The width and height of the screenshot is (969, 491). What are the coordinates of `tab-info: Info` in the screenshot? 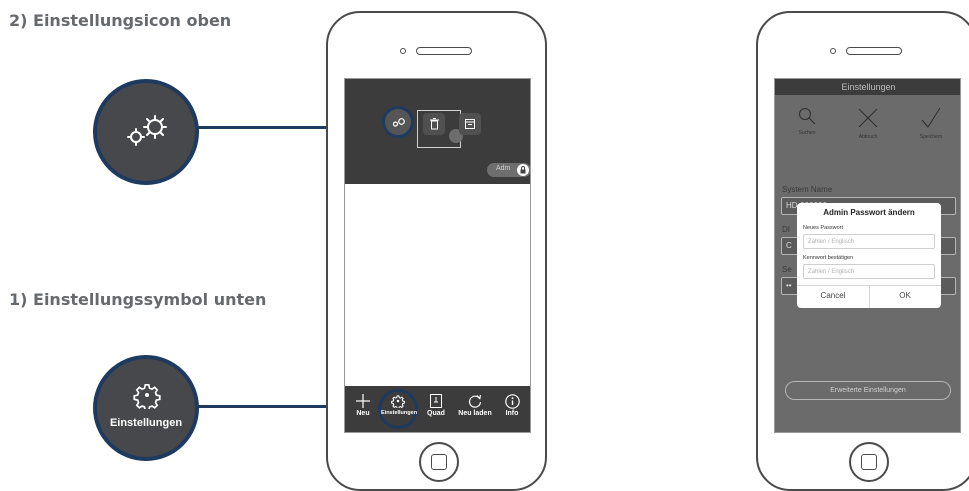 It's located at (512, 404).